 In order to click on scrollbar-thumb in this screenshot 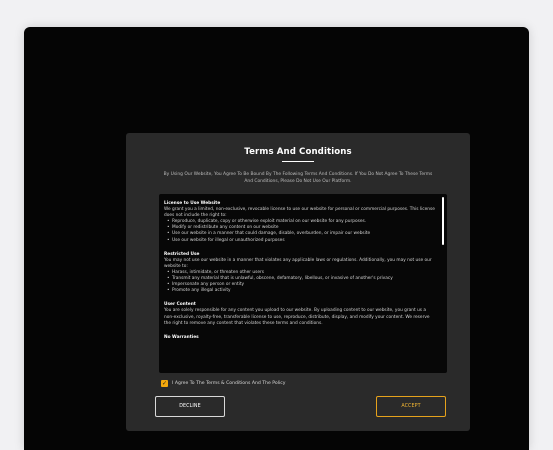, I will do `click(443, 221)`.